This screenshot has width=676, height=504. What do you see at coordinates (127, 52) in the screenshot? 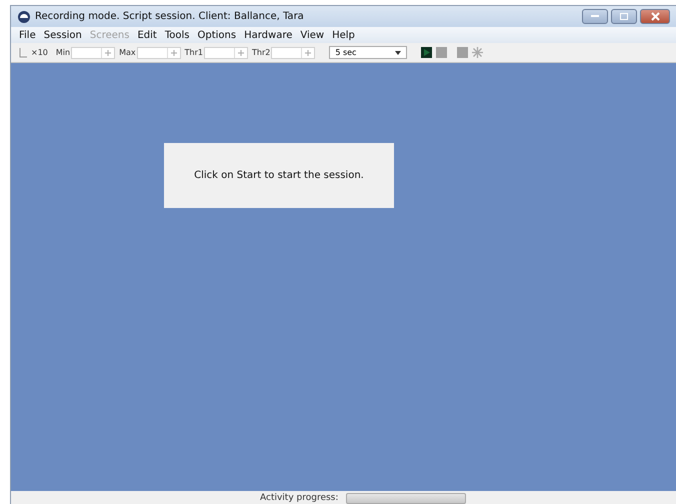
I see `field-label: Max` at bounding box center [127, 52].